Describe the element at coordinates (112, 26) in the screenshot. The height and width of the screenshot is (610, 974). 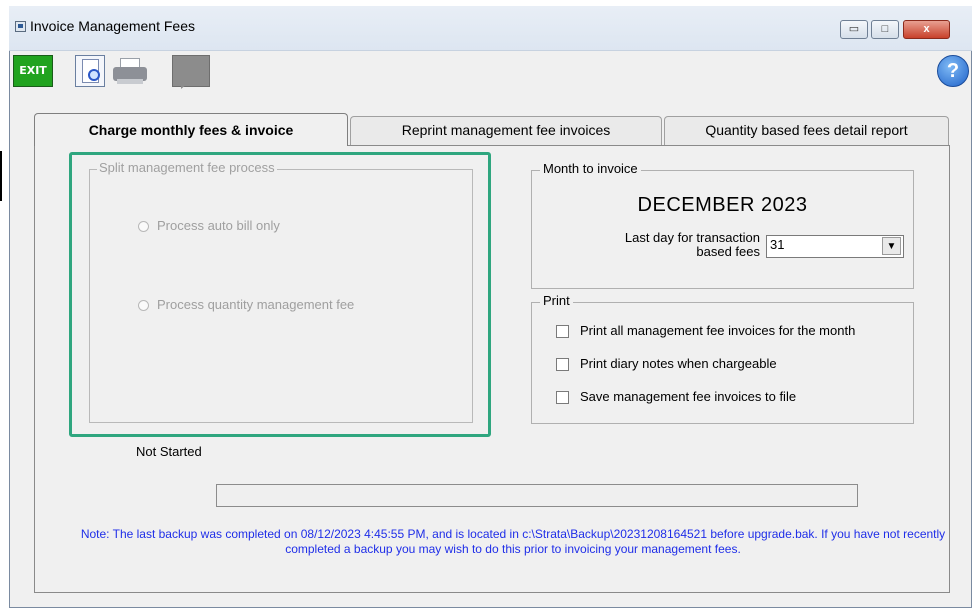
I see `window-title: Invoice Management Fees` at that location.